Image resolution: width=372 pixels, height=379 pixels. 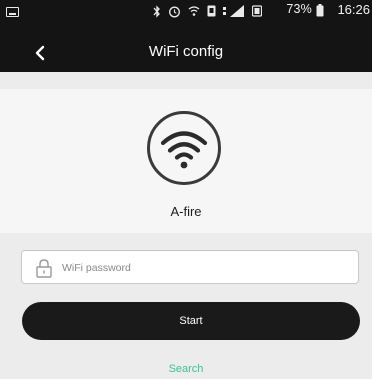 What do you see at coordinates (174, 11) in the screenshot?
I see `alarm-icon` at bounding box center [174, 11].